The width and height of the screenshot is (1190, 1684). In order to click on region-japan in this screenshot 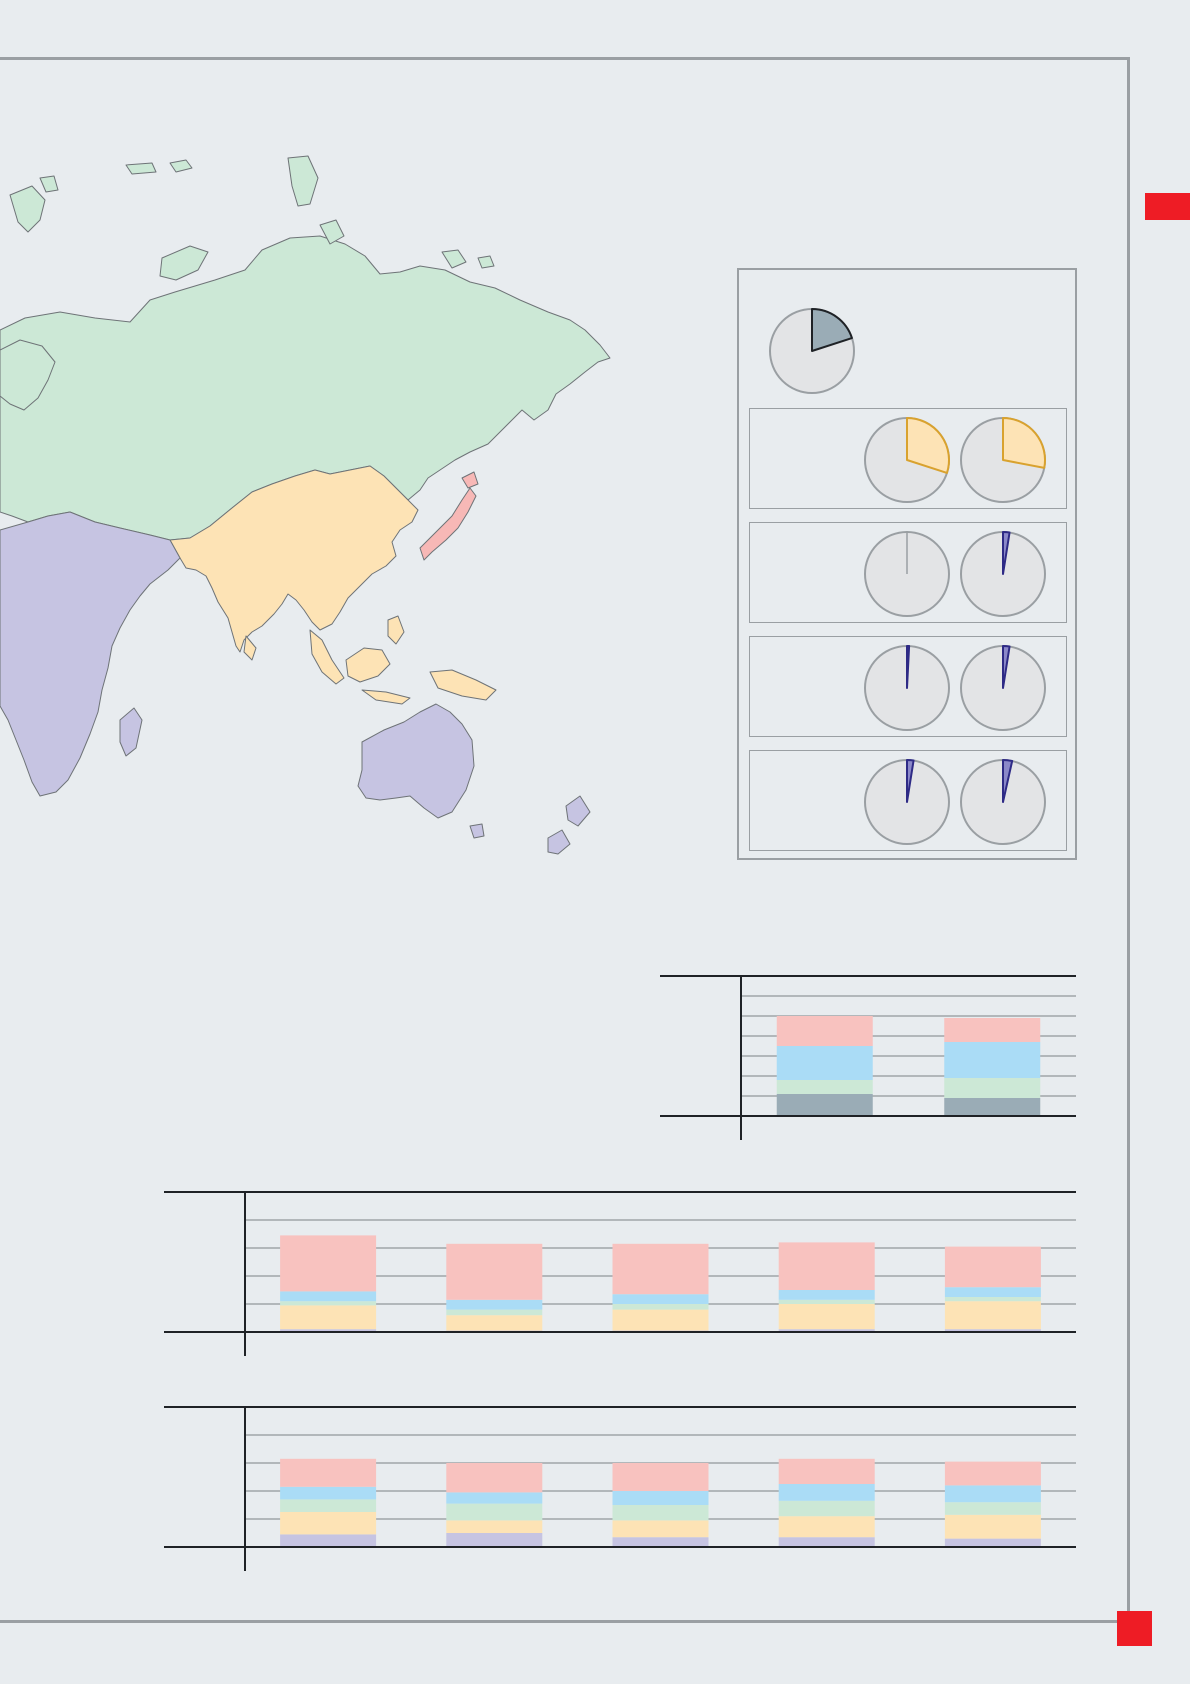, I will do `click(448, 524)`.